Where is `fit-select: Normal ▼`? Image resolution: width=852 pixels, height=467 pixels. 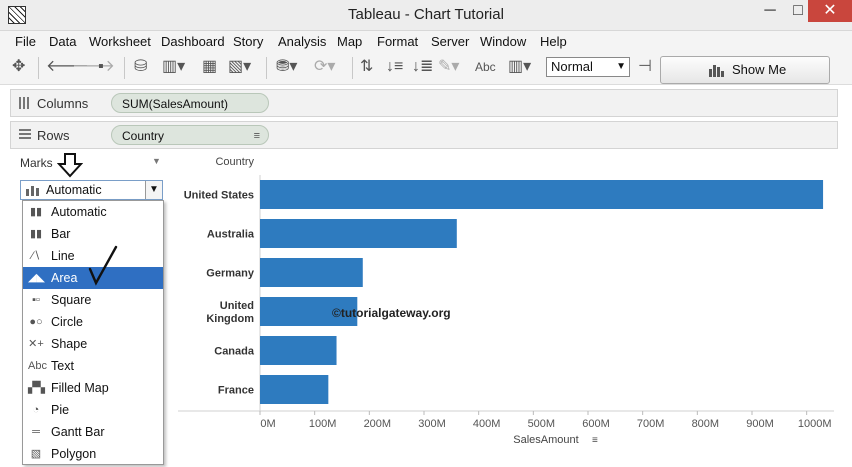
fit-select: Normal ▼ is located at coordinates (588, 67).